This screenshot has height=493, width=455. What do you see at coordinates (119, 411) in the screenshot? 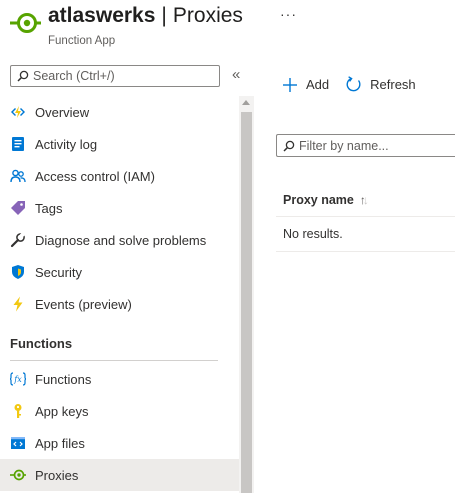
I see `sidebar-item-app-keys: App keys` at bounding box center [119, 411].